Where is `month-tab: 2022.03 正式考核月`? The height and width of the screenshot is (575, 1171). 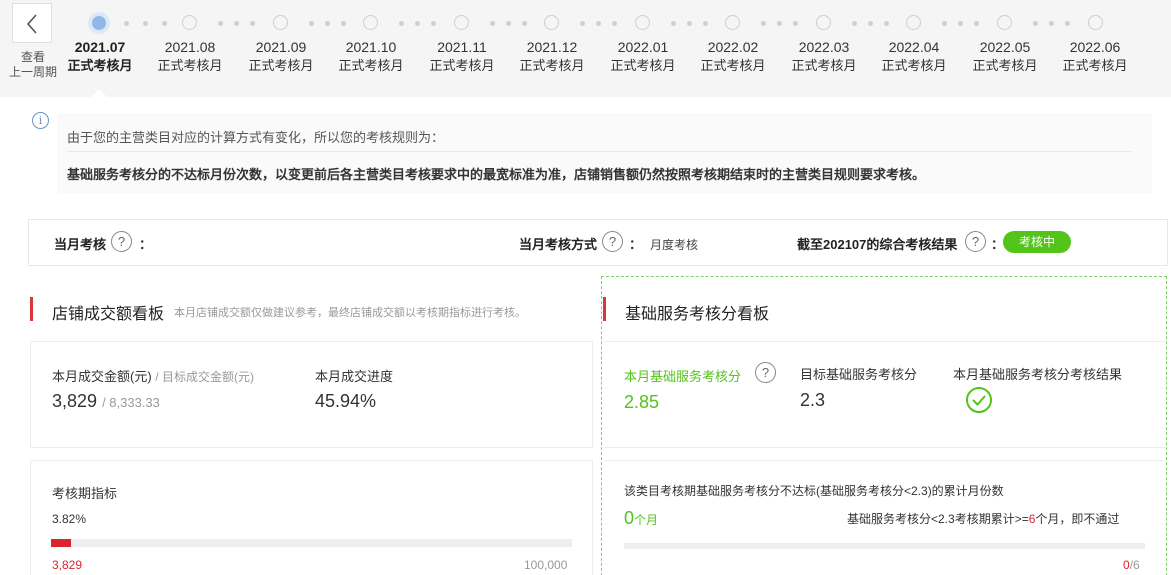
month-tab: 2022.03 正式考核月 is located at coordinates (824, 56).